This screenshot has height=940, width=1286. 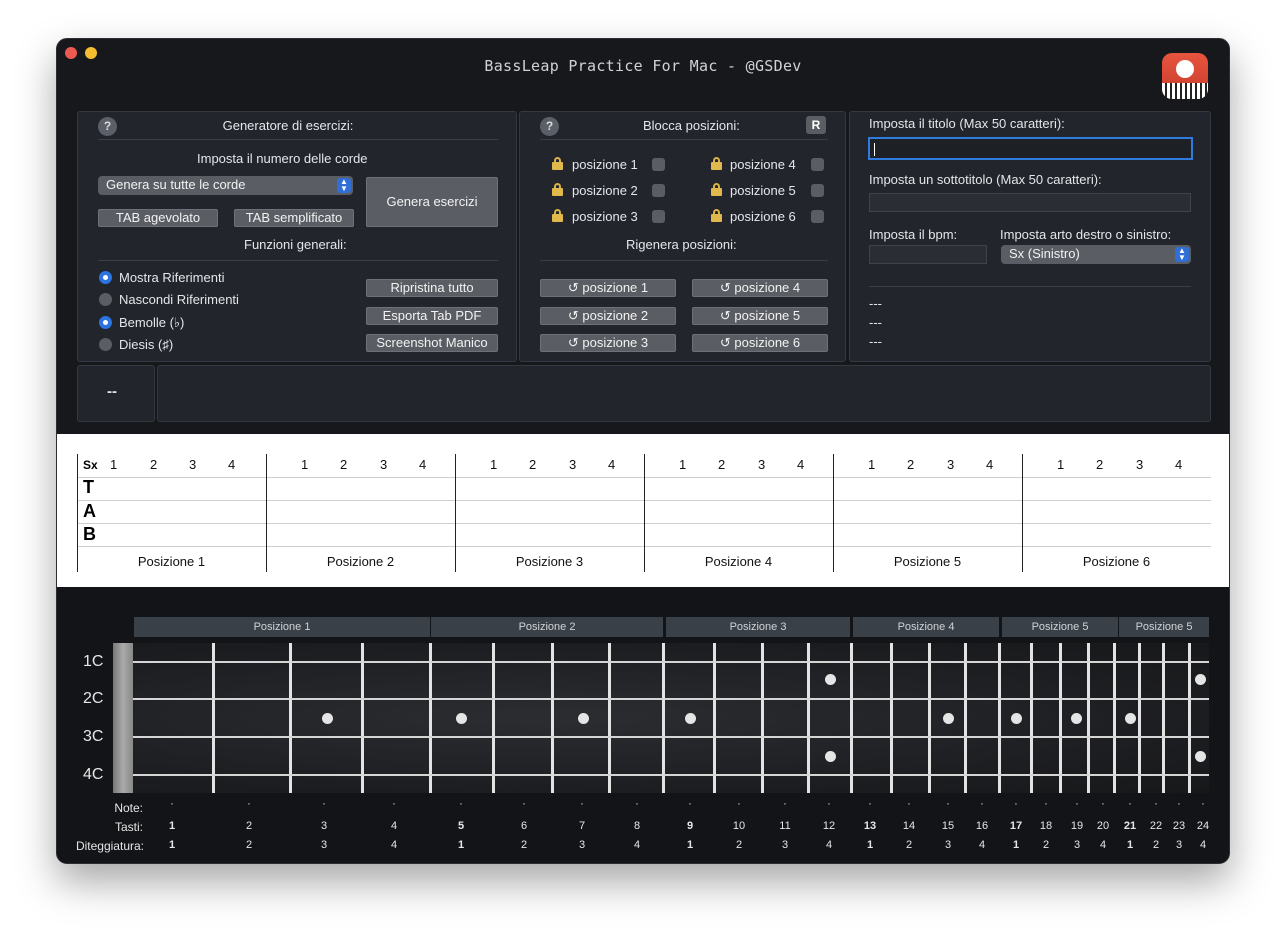 I want to click on hide-references-label: Nascondi Riferimenti, so click(x=179, y=299).